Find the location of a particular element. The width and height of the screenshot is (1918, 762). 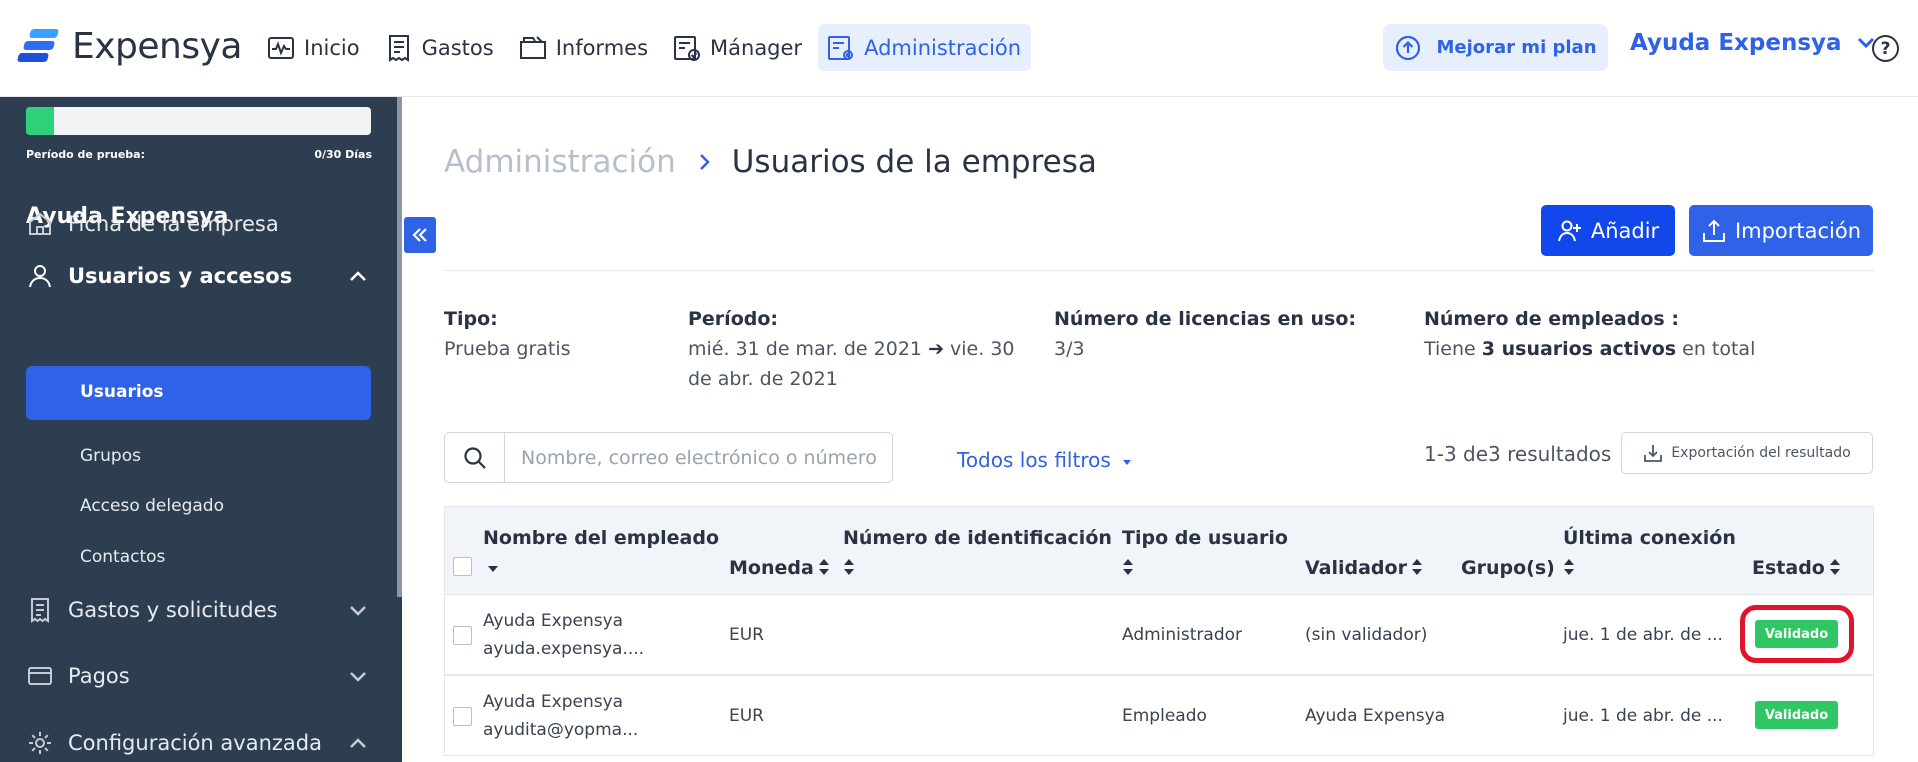

info-period-end: vie. 30 is located at coordinates (982, 349).